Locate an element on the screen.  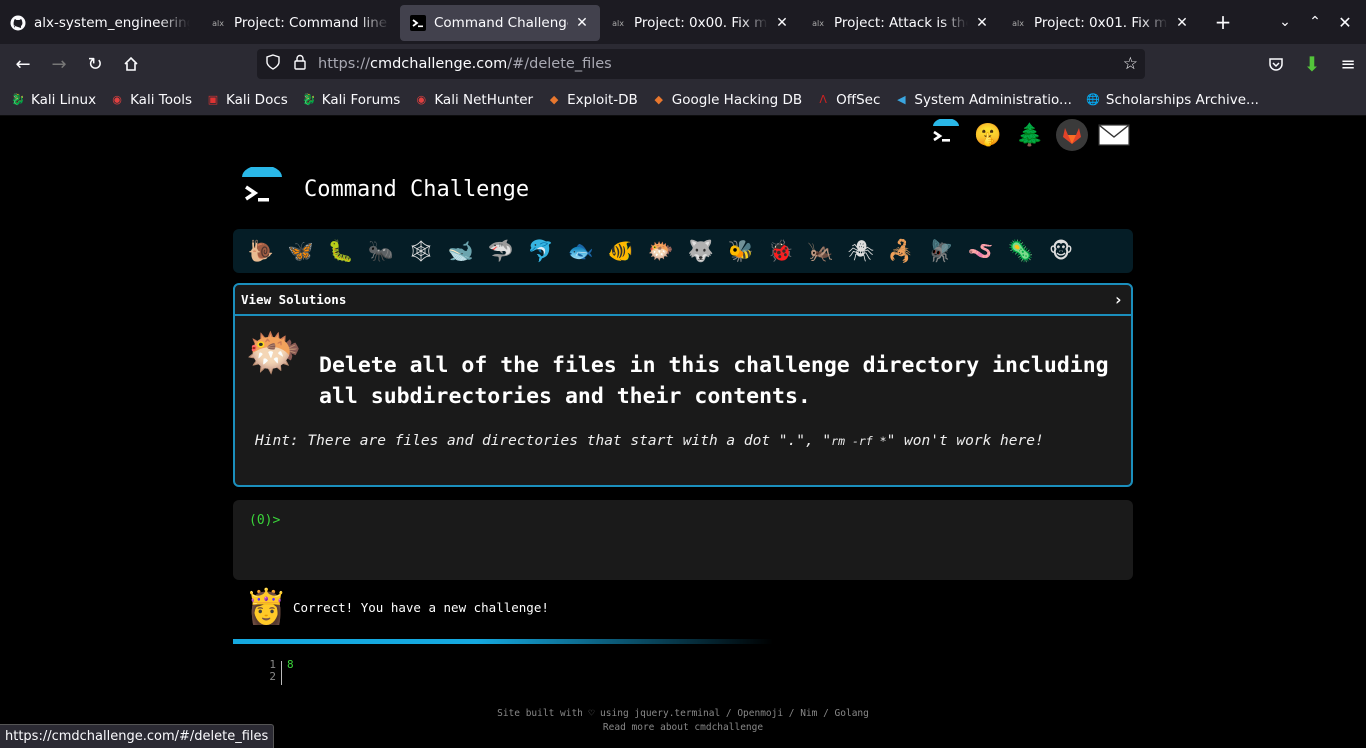
challenge-animal-icon: 🐺 is located at coordinates (701, 251).